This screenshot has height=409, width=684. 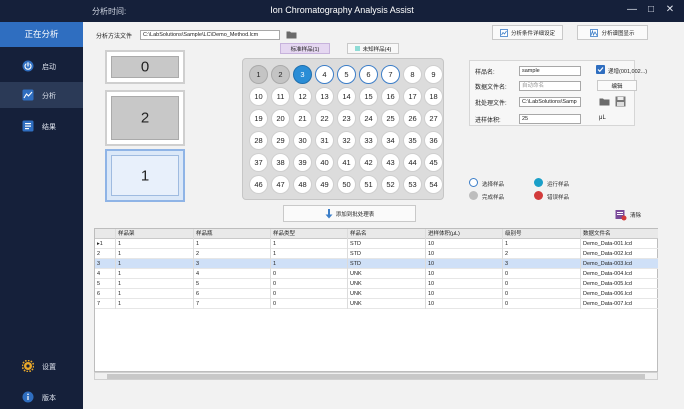 I want to click on sample-name-input: sample, so click(x=550, y=71).